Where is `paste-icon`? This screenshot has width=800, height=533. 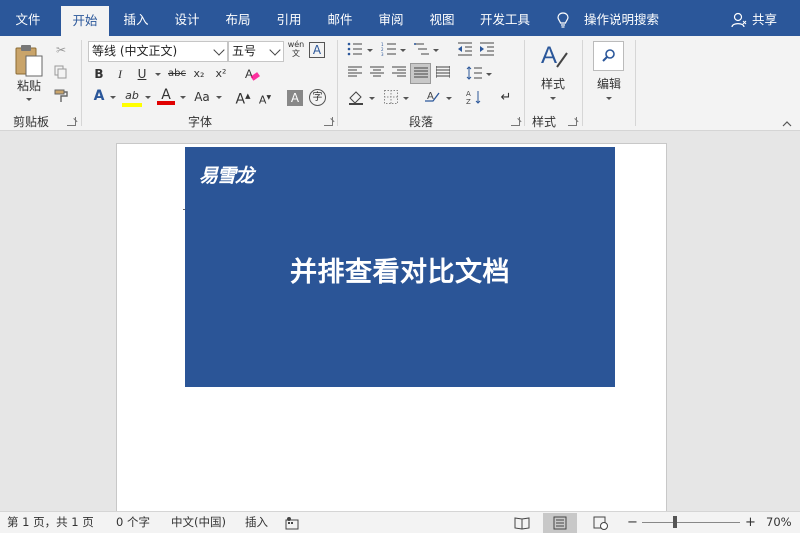
paste-icon is located at coordinates (29, 60).